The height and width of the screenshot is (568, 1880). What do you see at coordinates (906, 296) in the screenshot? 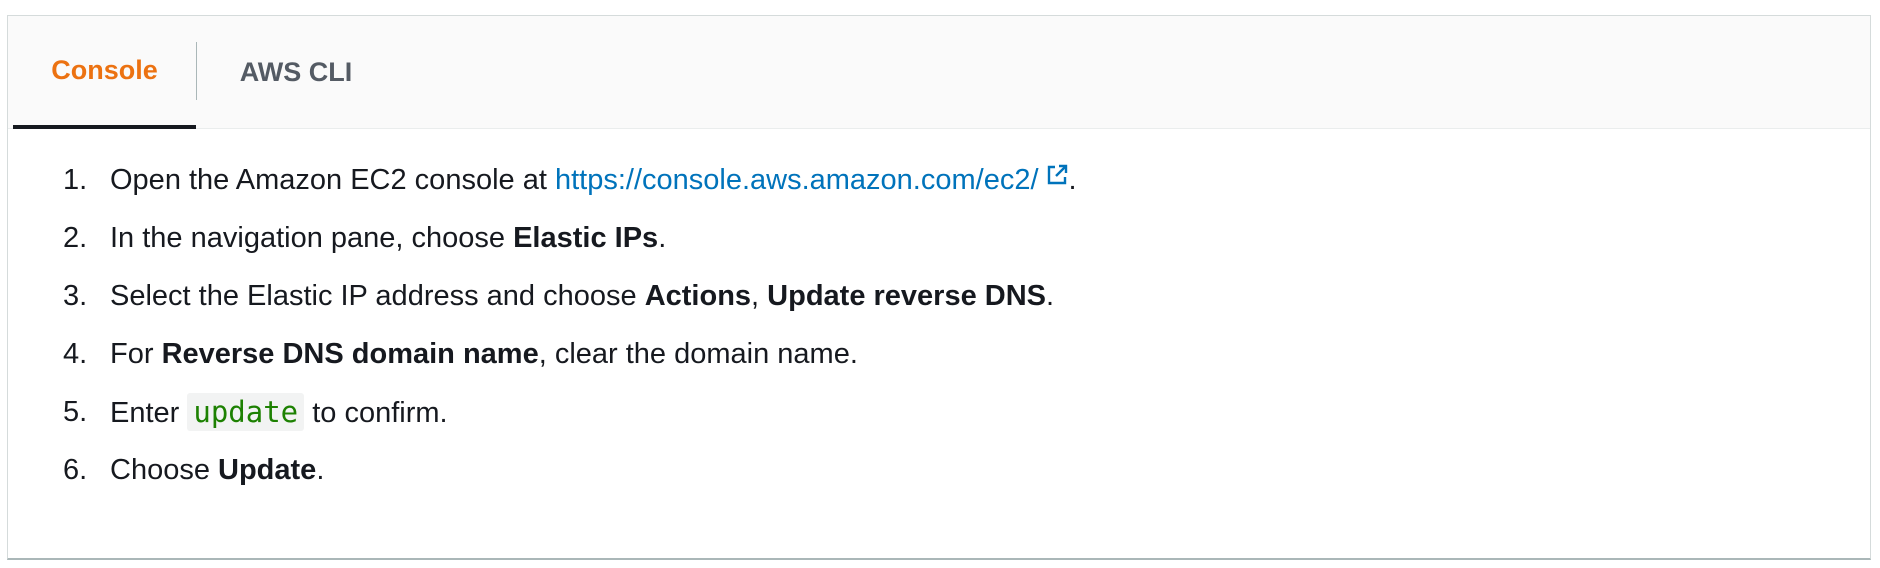
I see `ui-term: Update reverse DNS` at bounding box center [906, 296].